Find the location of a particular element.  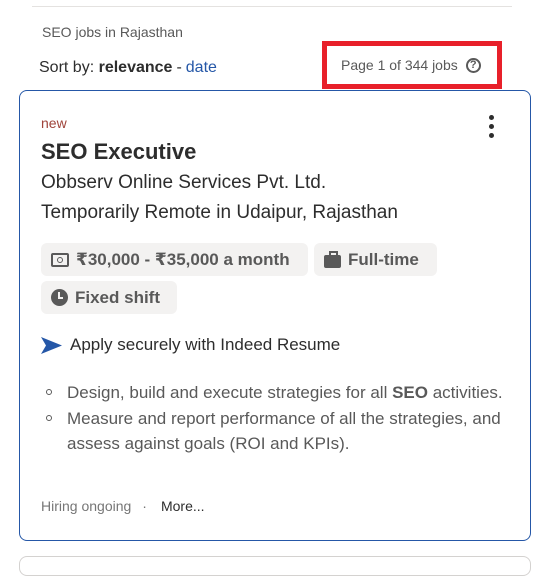

job-type-text: Full-time is located at coordinates (383, 259).